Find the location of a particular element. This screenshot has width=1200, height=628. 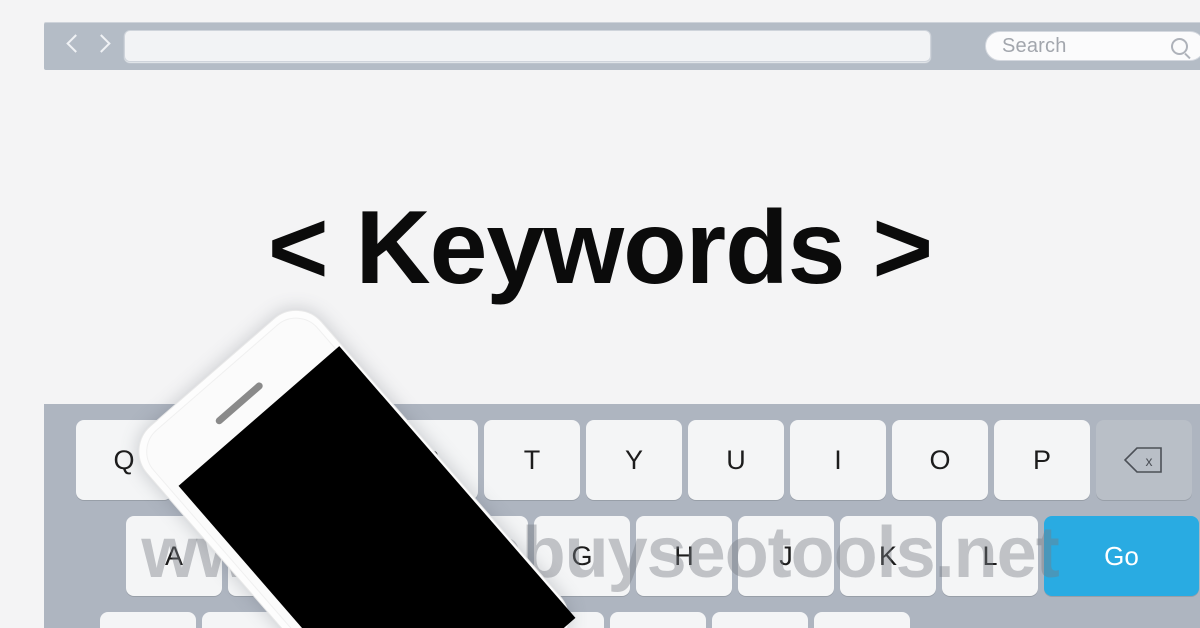

key-u: U is located at coordinates (736, 460).